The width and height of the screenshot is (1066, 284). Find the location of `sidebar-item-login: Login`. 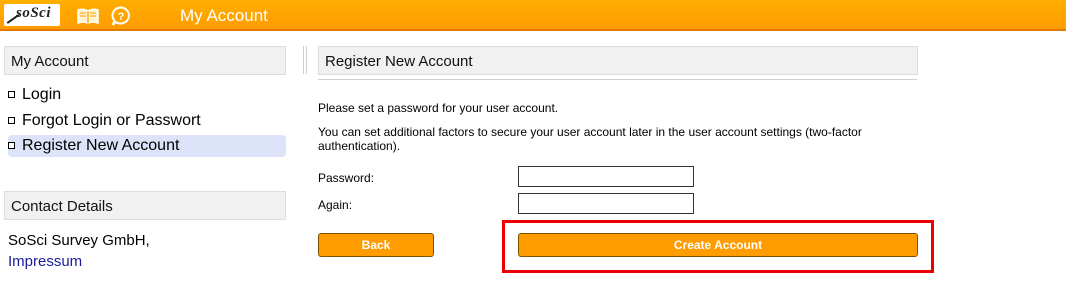

sidebar-item-login: Login is located at coordinates (147, 95).